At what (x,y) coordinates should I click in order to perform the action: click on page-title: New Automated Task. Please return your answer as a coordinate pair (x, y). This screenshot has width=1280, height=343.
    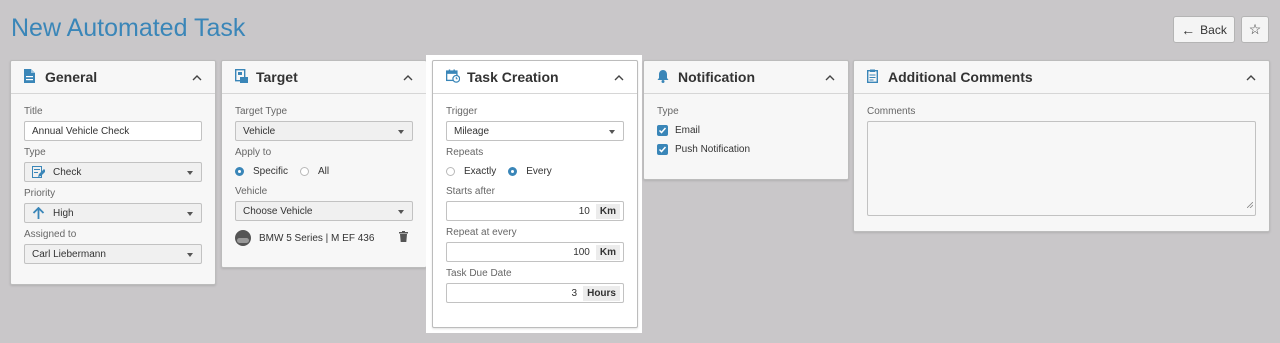
    Looking at the image, I should click on (128, 28).